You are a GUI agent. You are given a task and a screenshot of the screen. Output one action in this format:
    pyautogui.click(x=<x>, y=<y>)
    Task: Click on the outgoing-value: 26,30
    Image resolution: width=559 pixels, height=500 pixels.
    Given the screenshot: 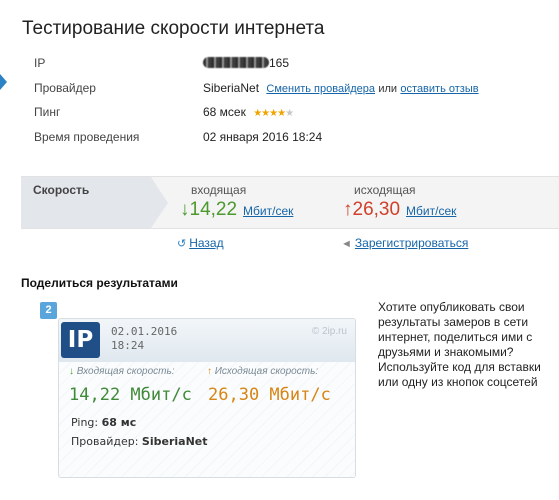 What is the action you would take?
    pyautogui.click(x=376, y=209)
    